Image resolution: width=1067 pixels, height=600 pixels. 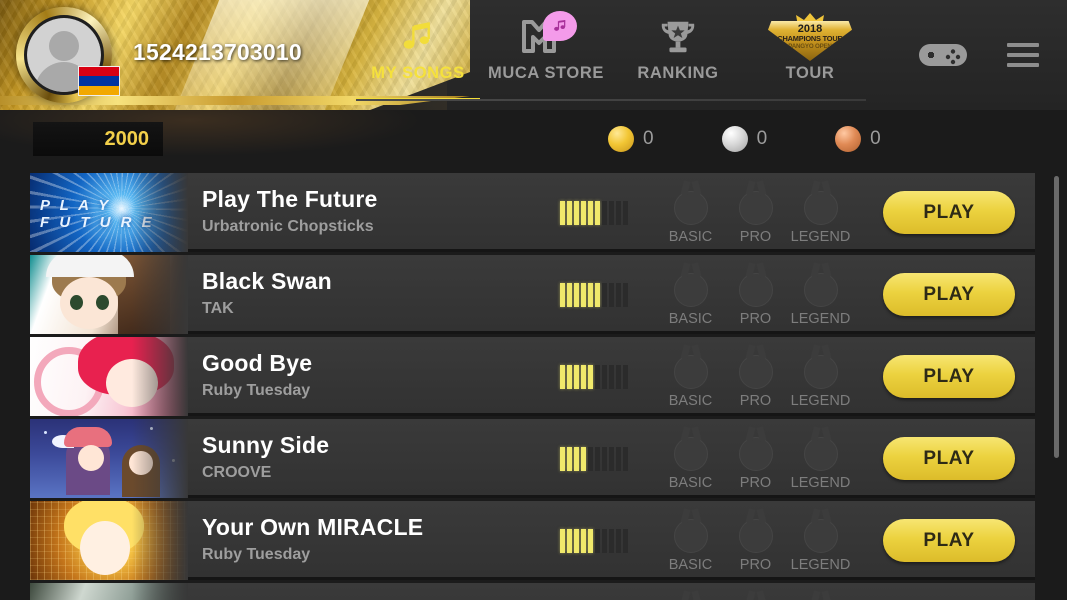 What do you see at coordinates (418, 37) in the screenshot?
I see `music-note-icon` at bounding box center [418, 37].